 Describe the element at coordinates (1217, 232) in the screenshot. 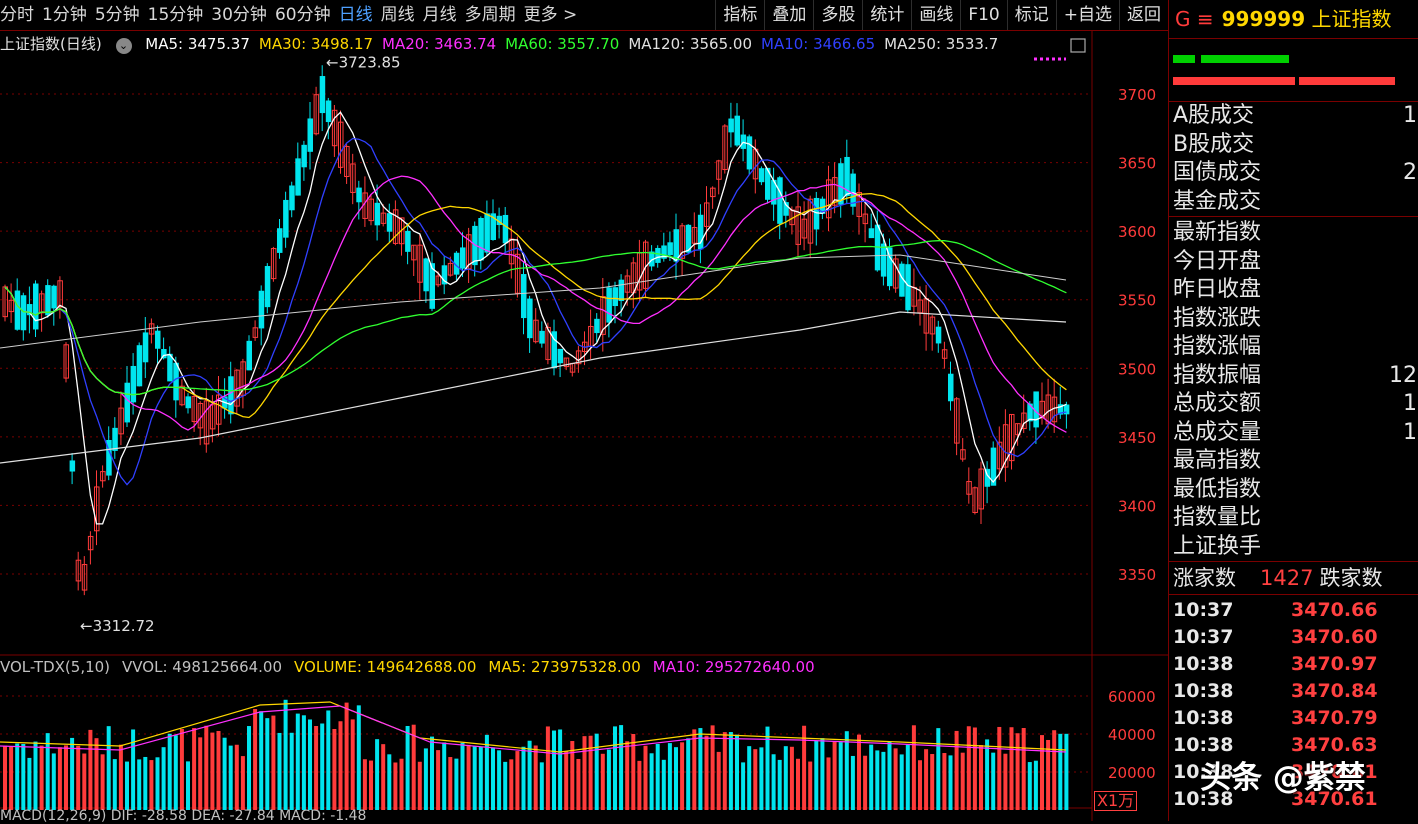

I see `index-stat-label: 最新指数` at that location.